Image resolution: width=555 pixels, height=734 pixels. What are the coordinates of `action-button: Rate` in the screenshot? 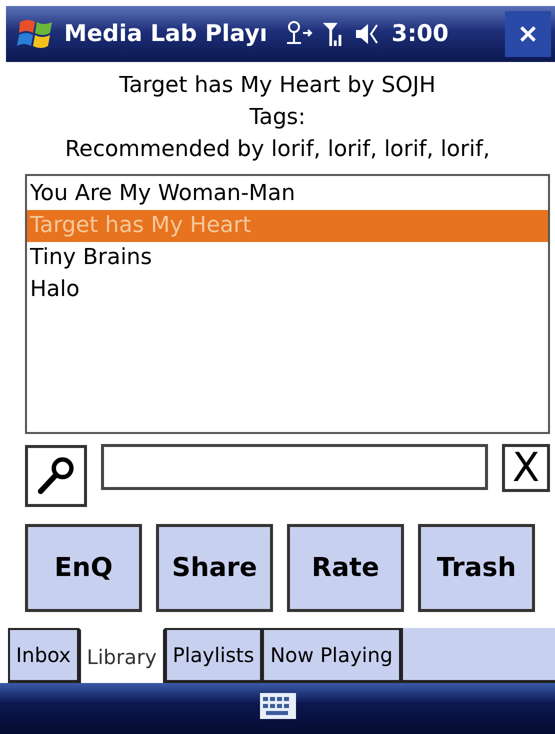 It's located at (345, 568).